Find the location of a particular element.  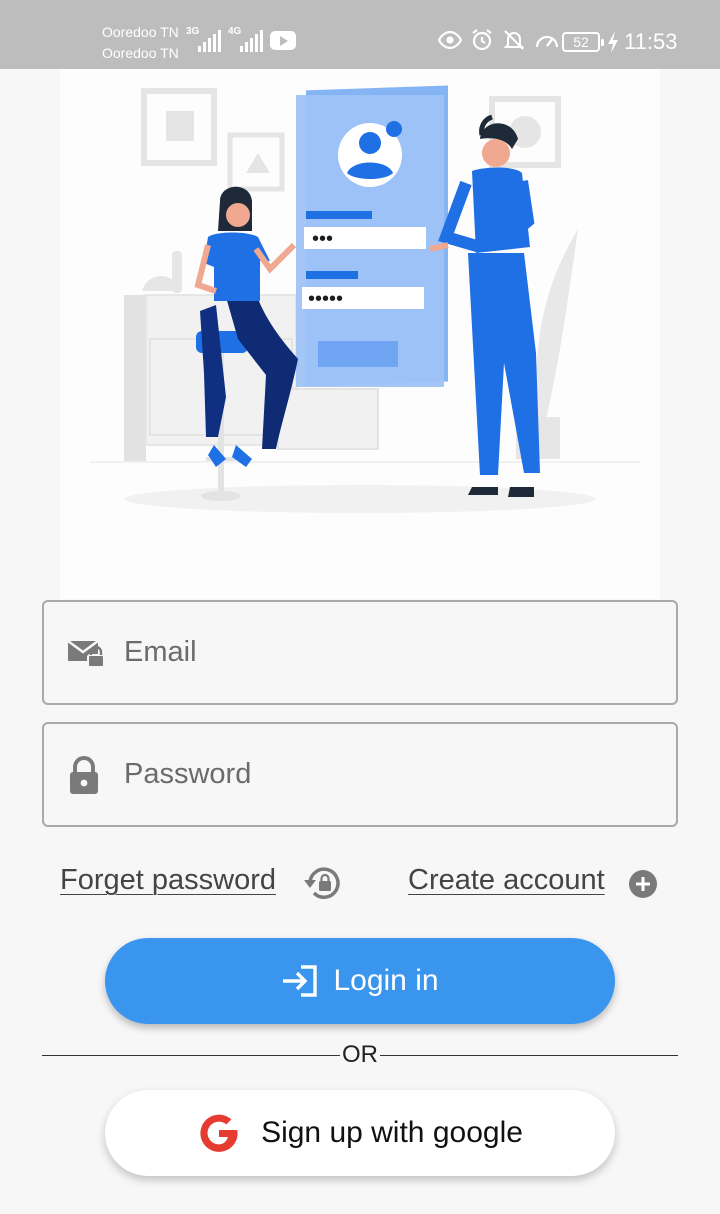

password-field is located at coordinates (360, 774).